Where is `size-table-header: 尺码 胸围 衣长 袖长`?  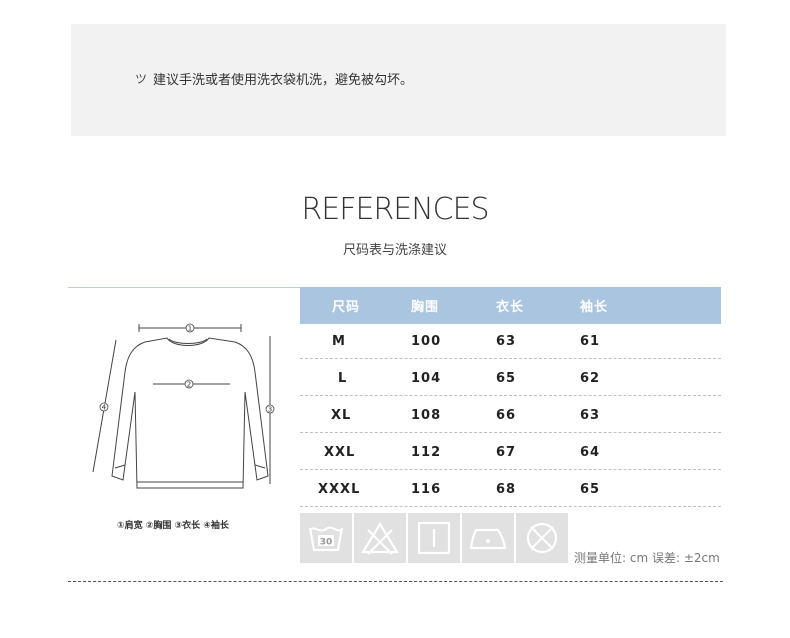 size-table-header: 尺码 胸围 衣长 袖长 is located at coordinates (510, 305).